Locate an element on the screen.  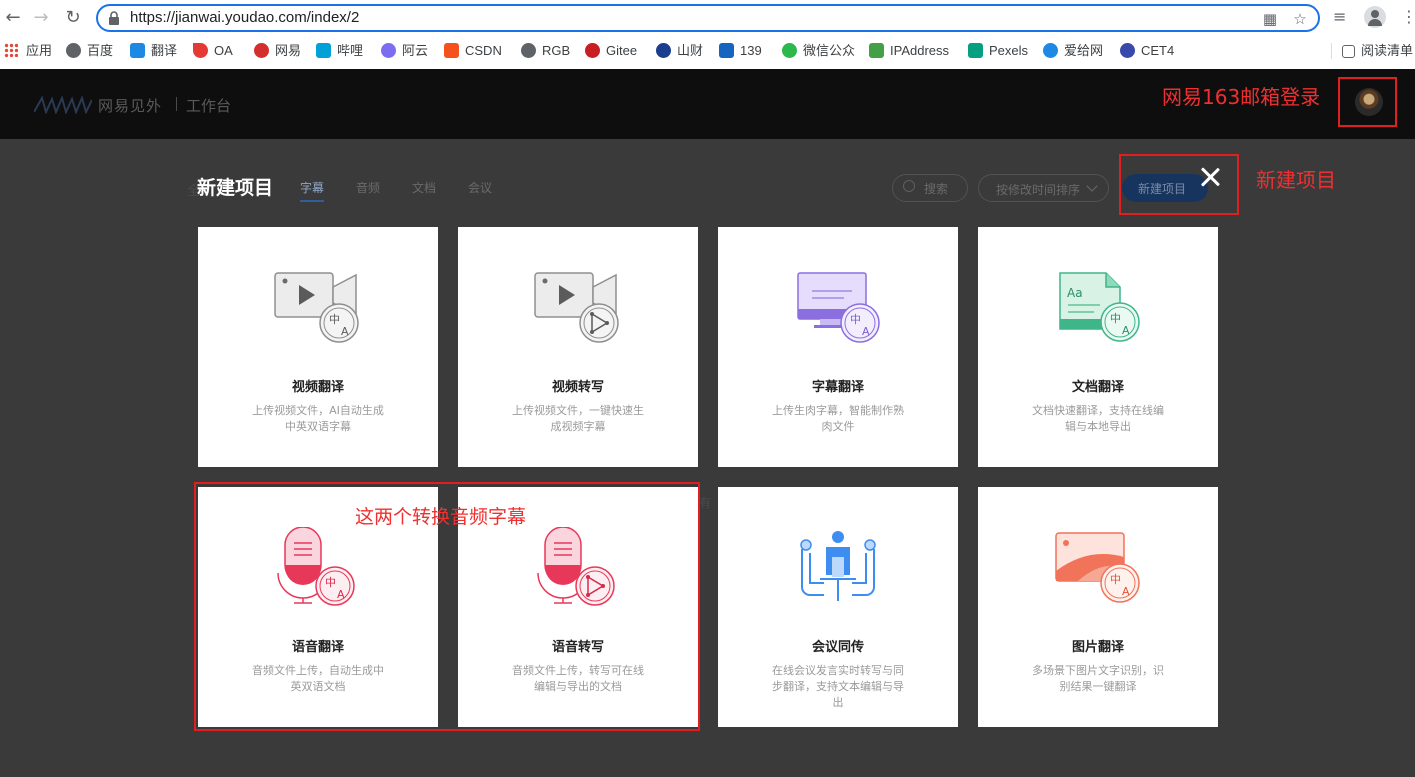
bookmark-oa: OA is located at coordinates (213, 51).